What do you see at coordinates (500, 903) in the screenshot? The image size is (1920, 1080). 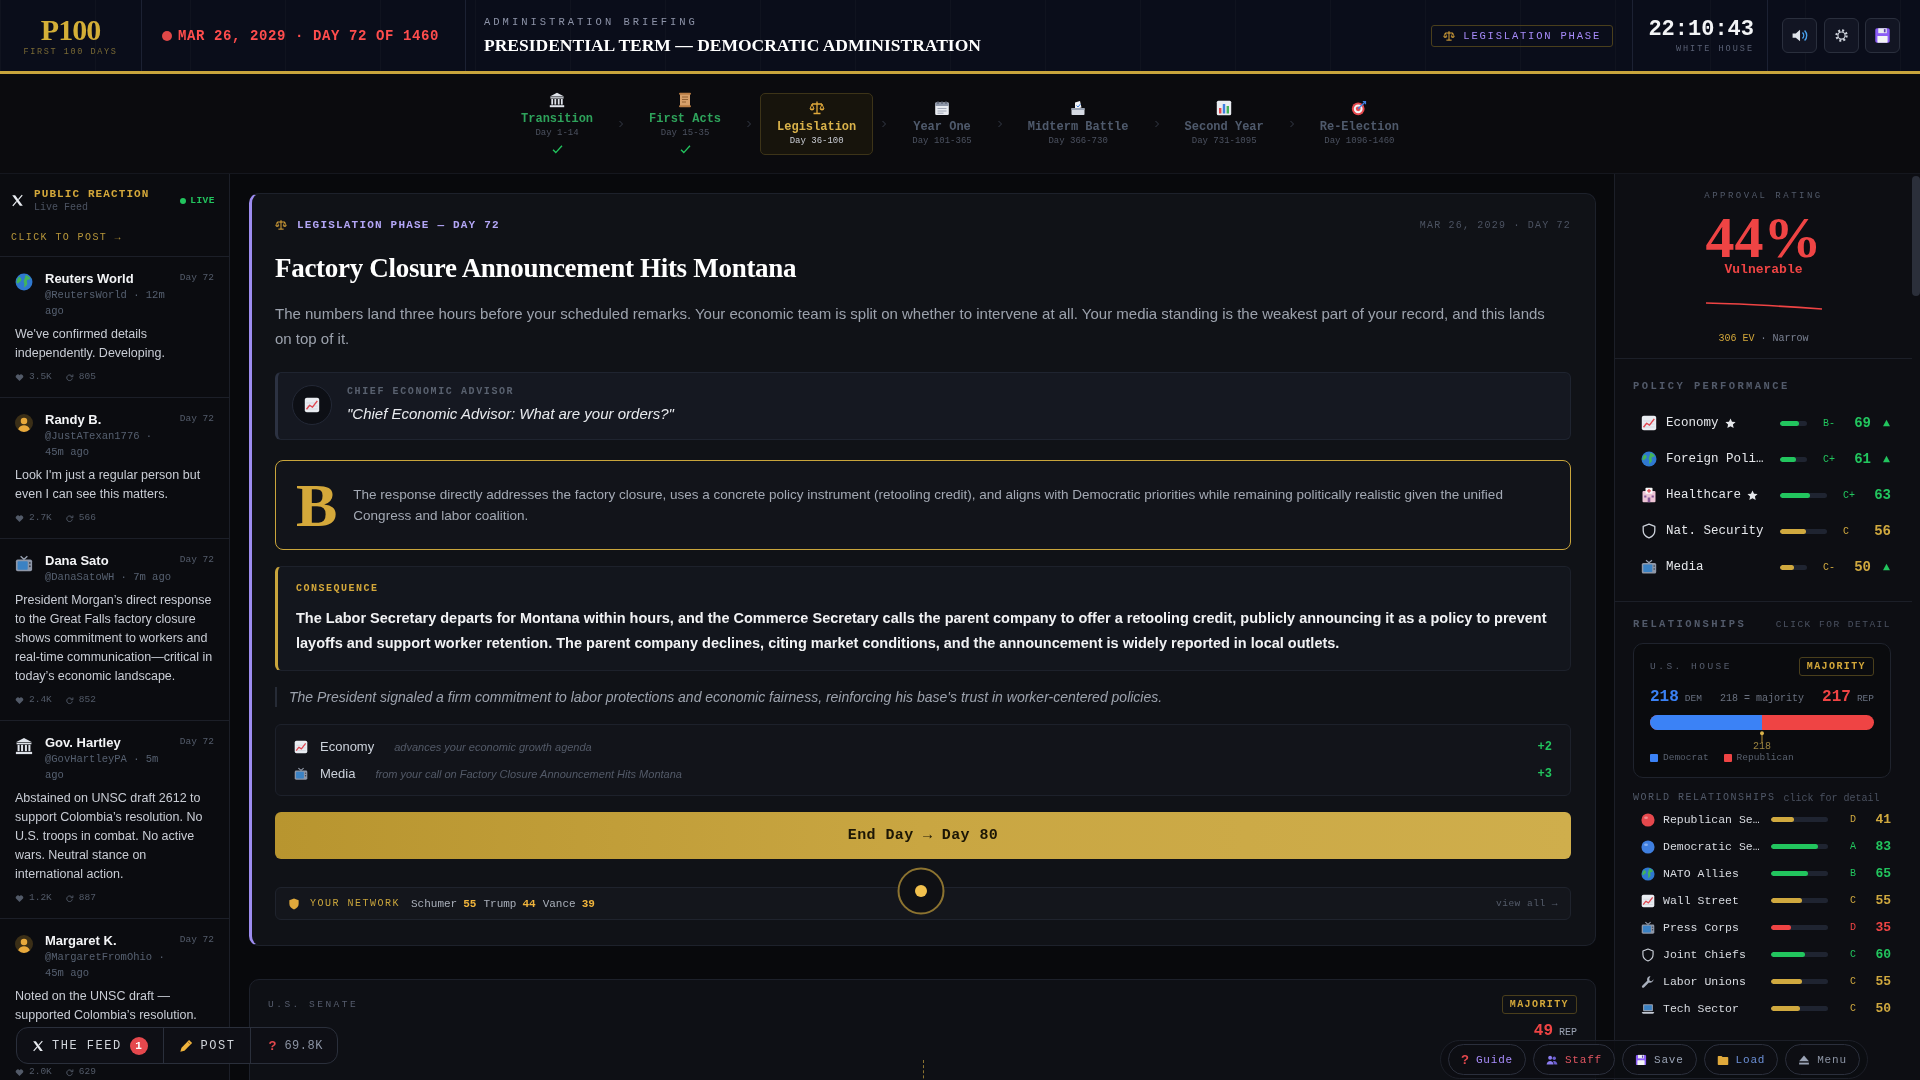 I see `network-member: Trump` at bounding box center [500, 903].